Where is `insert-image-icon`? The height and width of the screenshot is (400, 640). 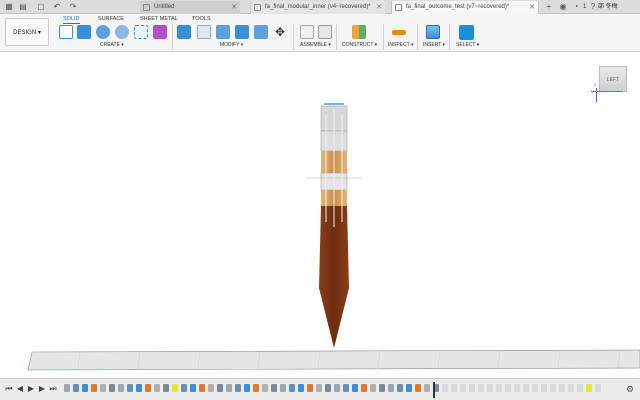 insert-image-icon is located at coordinates (433, 32).